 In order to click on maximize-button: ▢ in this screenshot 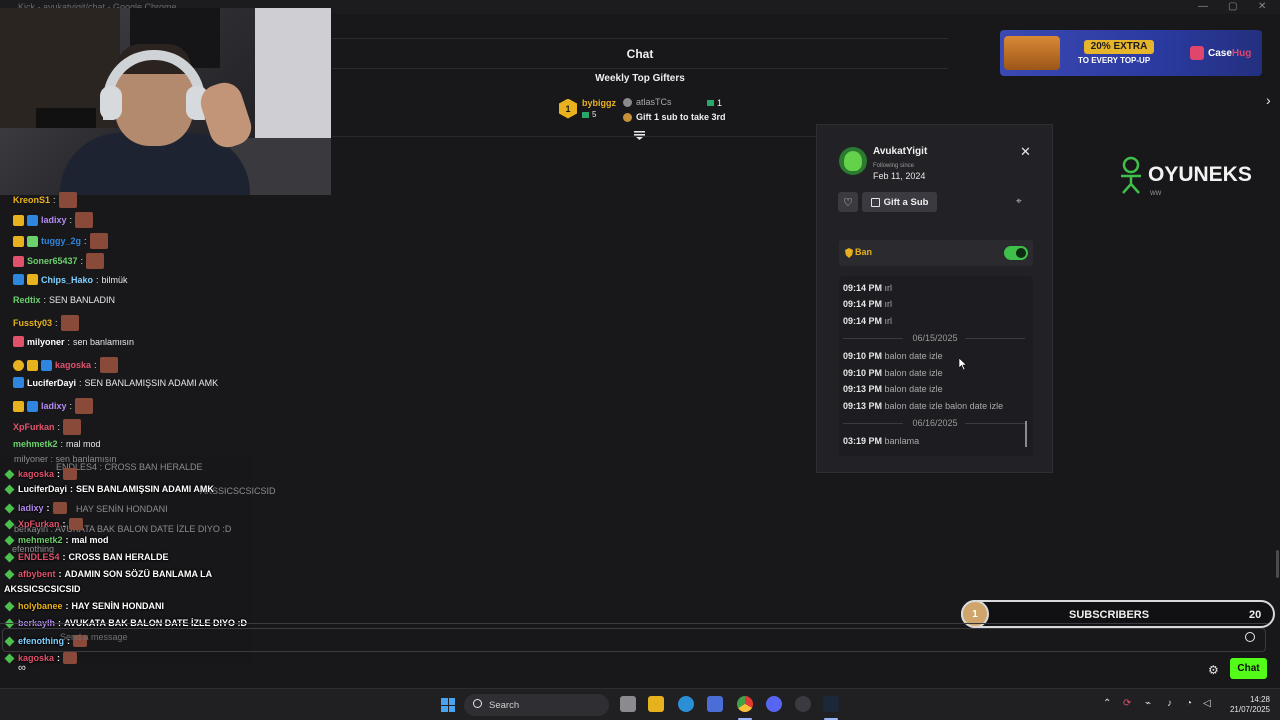, I will do `click(1232, 6)`.